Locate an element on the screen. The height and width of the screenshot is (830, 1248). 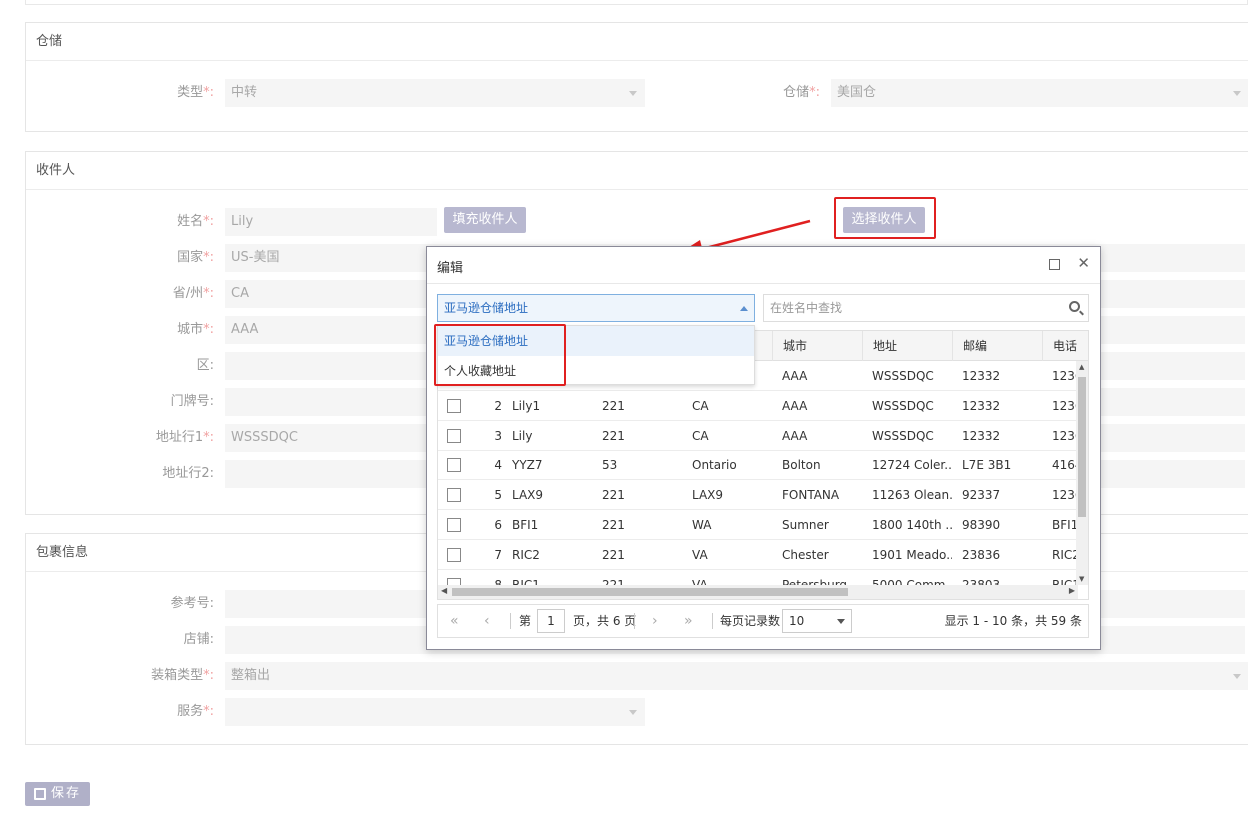
top-panel-edge is located at coordinates (636, 2).